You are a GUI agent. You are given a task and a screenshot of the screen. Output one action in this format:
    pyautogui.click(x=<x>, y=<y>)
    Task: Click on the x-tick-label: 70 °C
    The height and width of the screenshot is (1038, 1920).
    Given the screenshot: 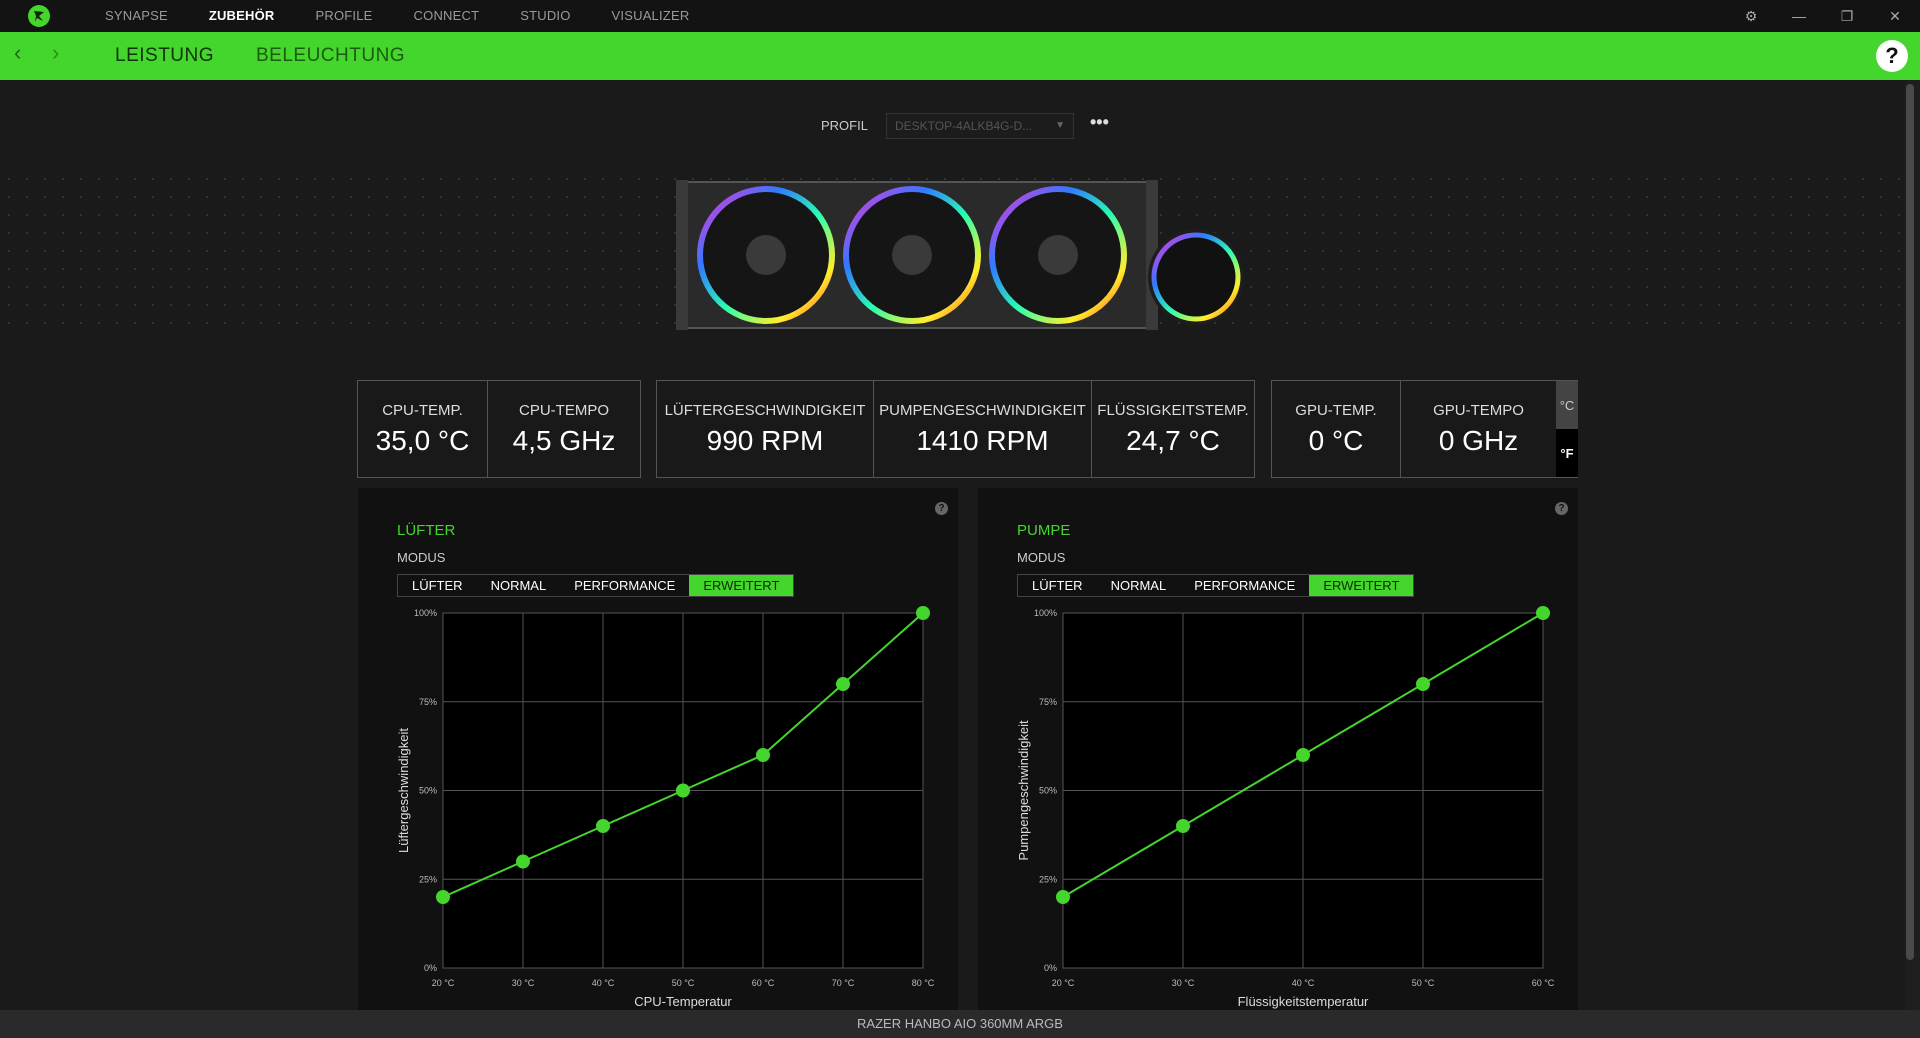 What is the action you would take?
    pyautogui.click(x=843, y=983)
    